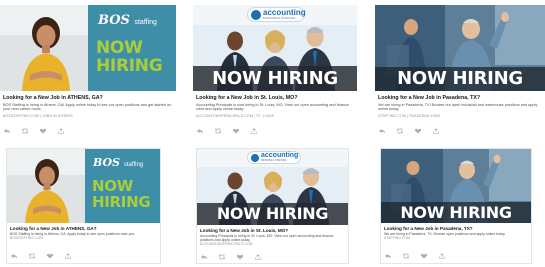 Image resolution: width=545 pixels, height=267 pixels. What do you see at coordinates (88, 116) in the screenshot?
I see `ad-domain: BOSSTAFFING.COM | JOBS IN ATHENS` at bounding box center [88, 116].